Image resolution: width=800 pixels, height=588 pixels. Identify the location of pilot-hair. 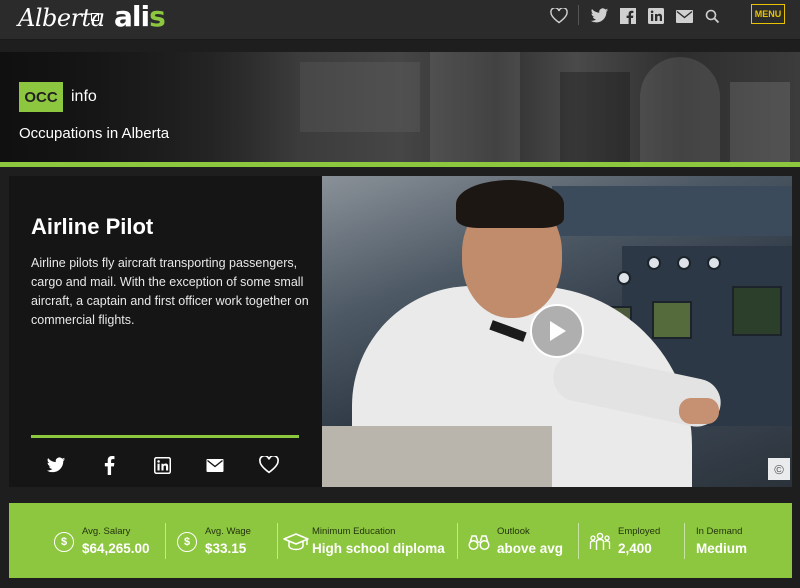
(510, 204).